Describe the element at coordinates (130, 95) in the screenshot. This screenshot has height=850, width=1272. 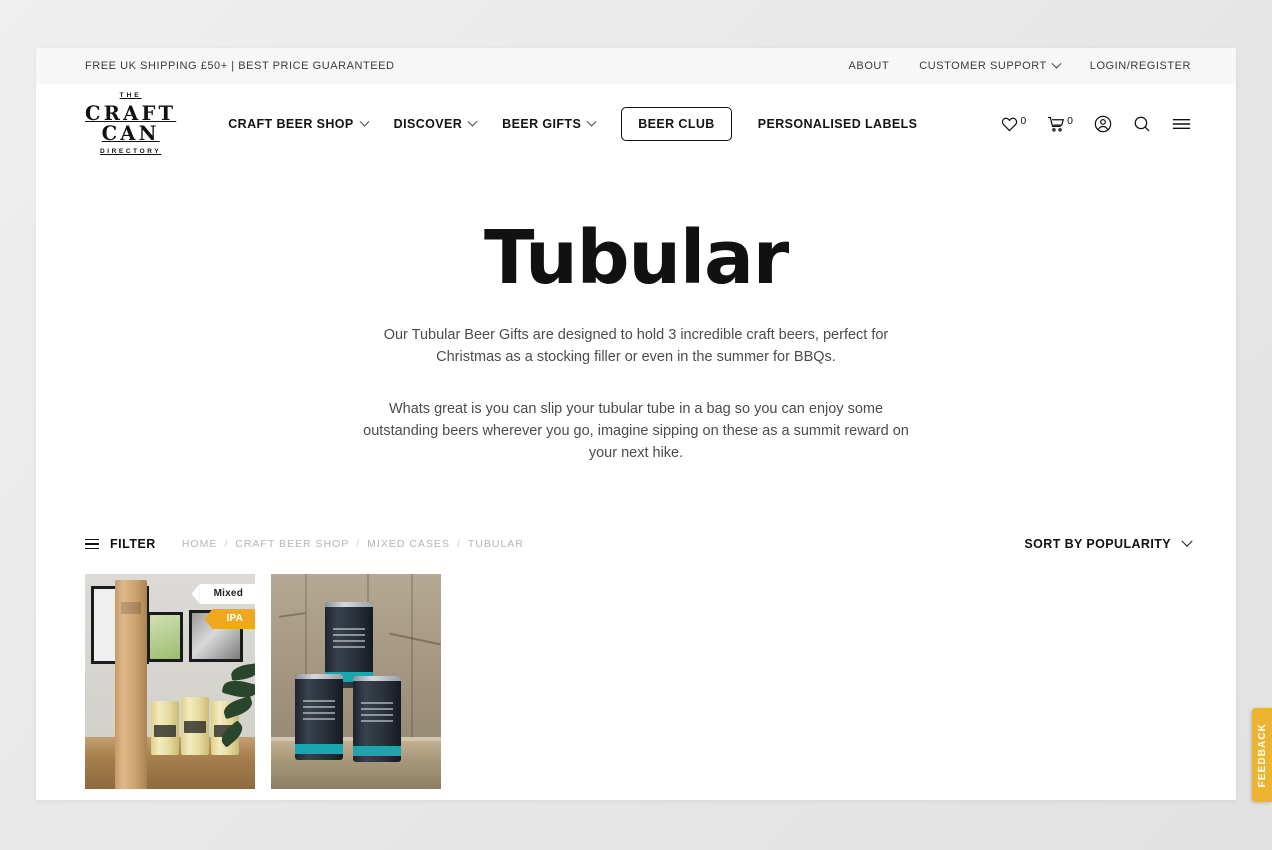
I see `logo-line-the: THE` at that location.